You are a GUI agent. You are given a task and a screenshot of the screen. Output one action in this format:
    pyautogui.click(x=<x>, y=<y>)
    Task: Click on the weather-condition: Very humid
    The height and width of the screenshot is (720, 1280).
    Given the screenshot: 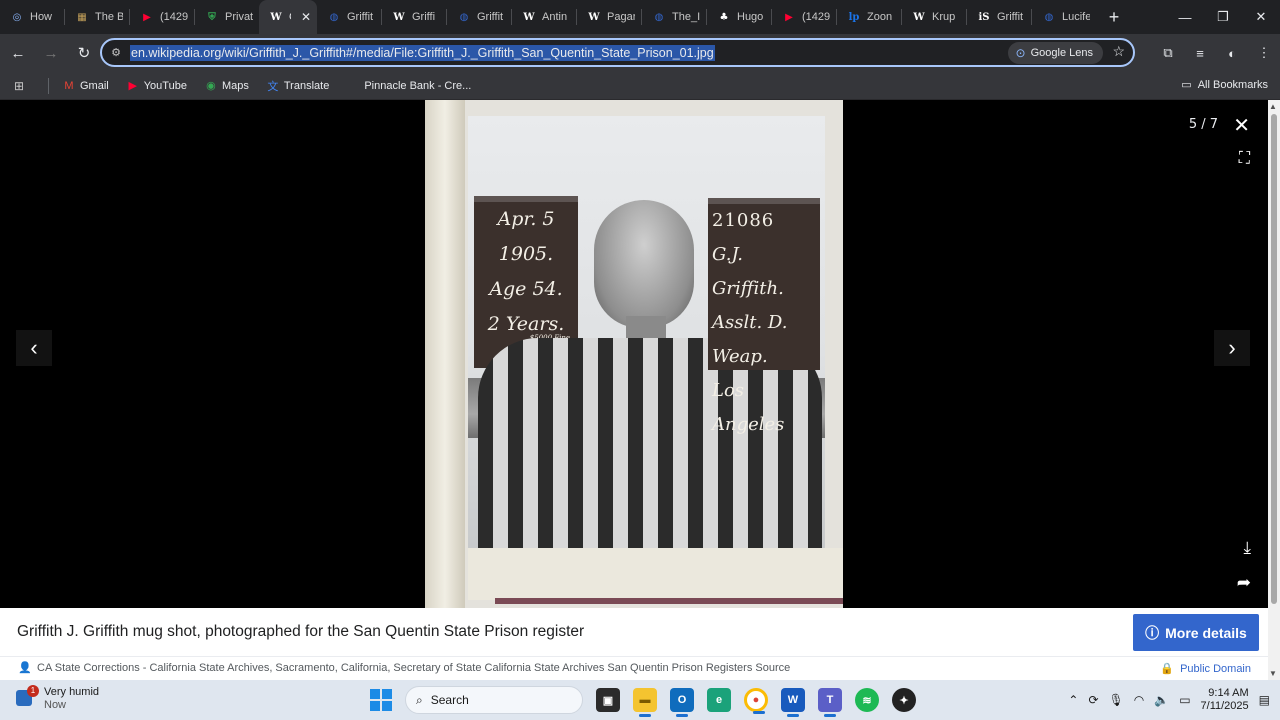 What is the action you would take?
    pyautogui.click(x=72, y=692)
    